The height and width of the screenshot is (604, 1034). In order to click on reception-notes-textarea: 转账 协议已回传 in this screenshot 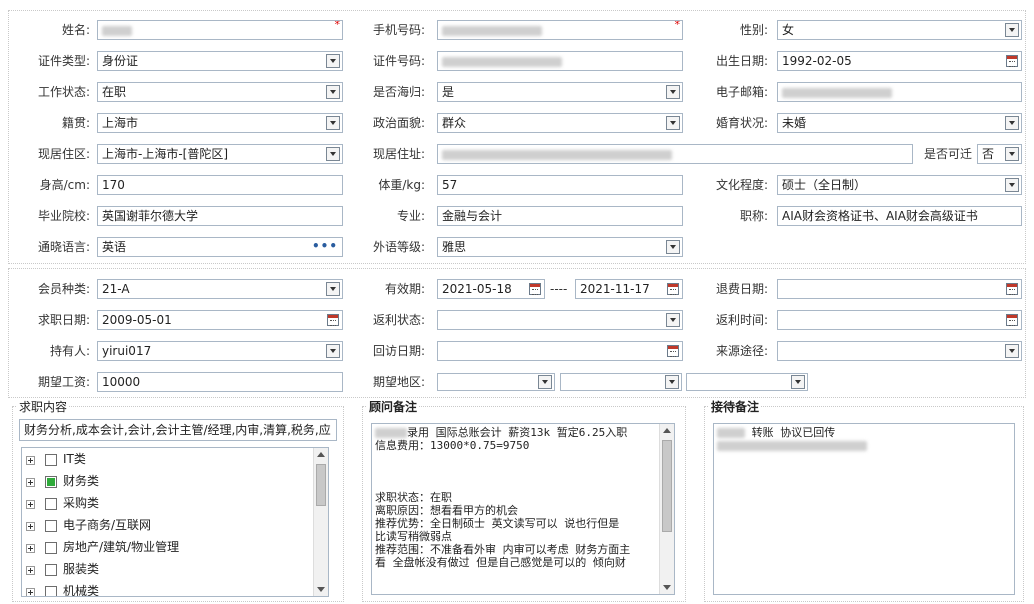, I will do `click(864, 509)`.